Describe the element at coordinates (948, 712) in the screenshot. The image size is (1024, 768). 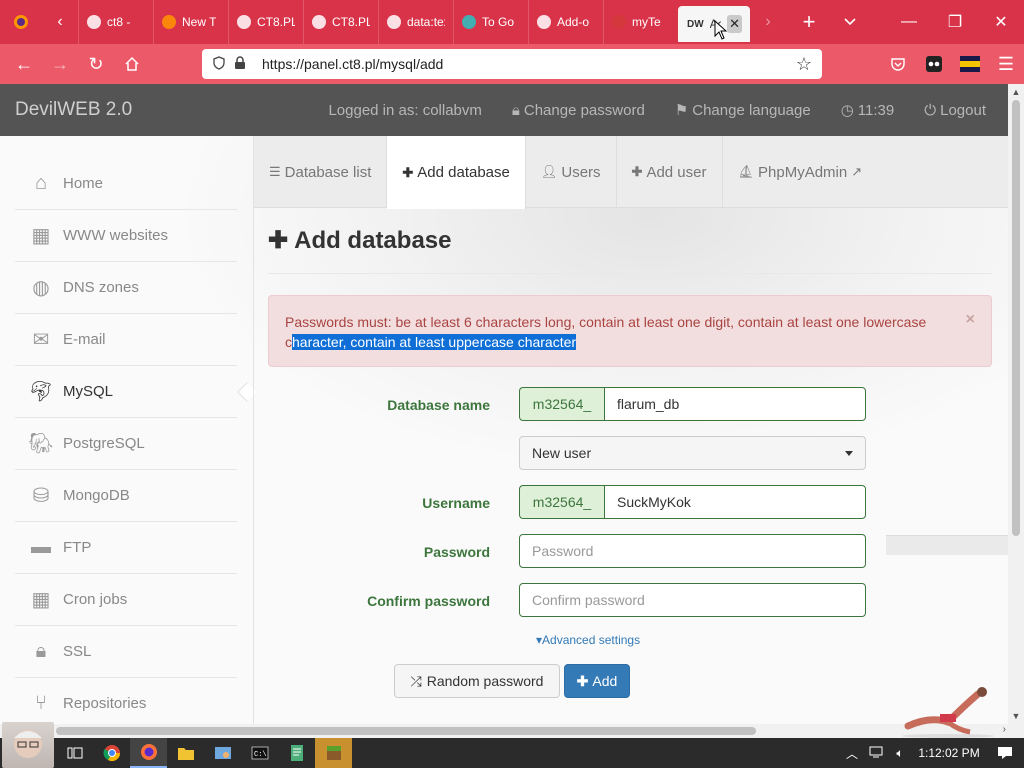
I see `decorative-figure-image` at that location.